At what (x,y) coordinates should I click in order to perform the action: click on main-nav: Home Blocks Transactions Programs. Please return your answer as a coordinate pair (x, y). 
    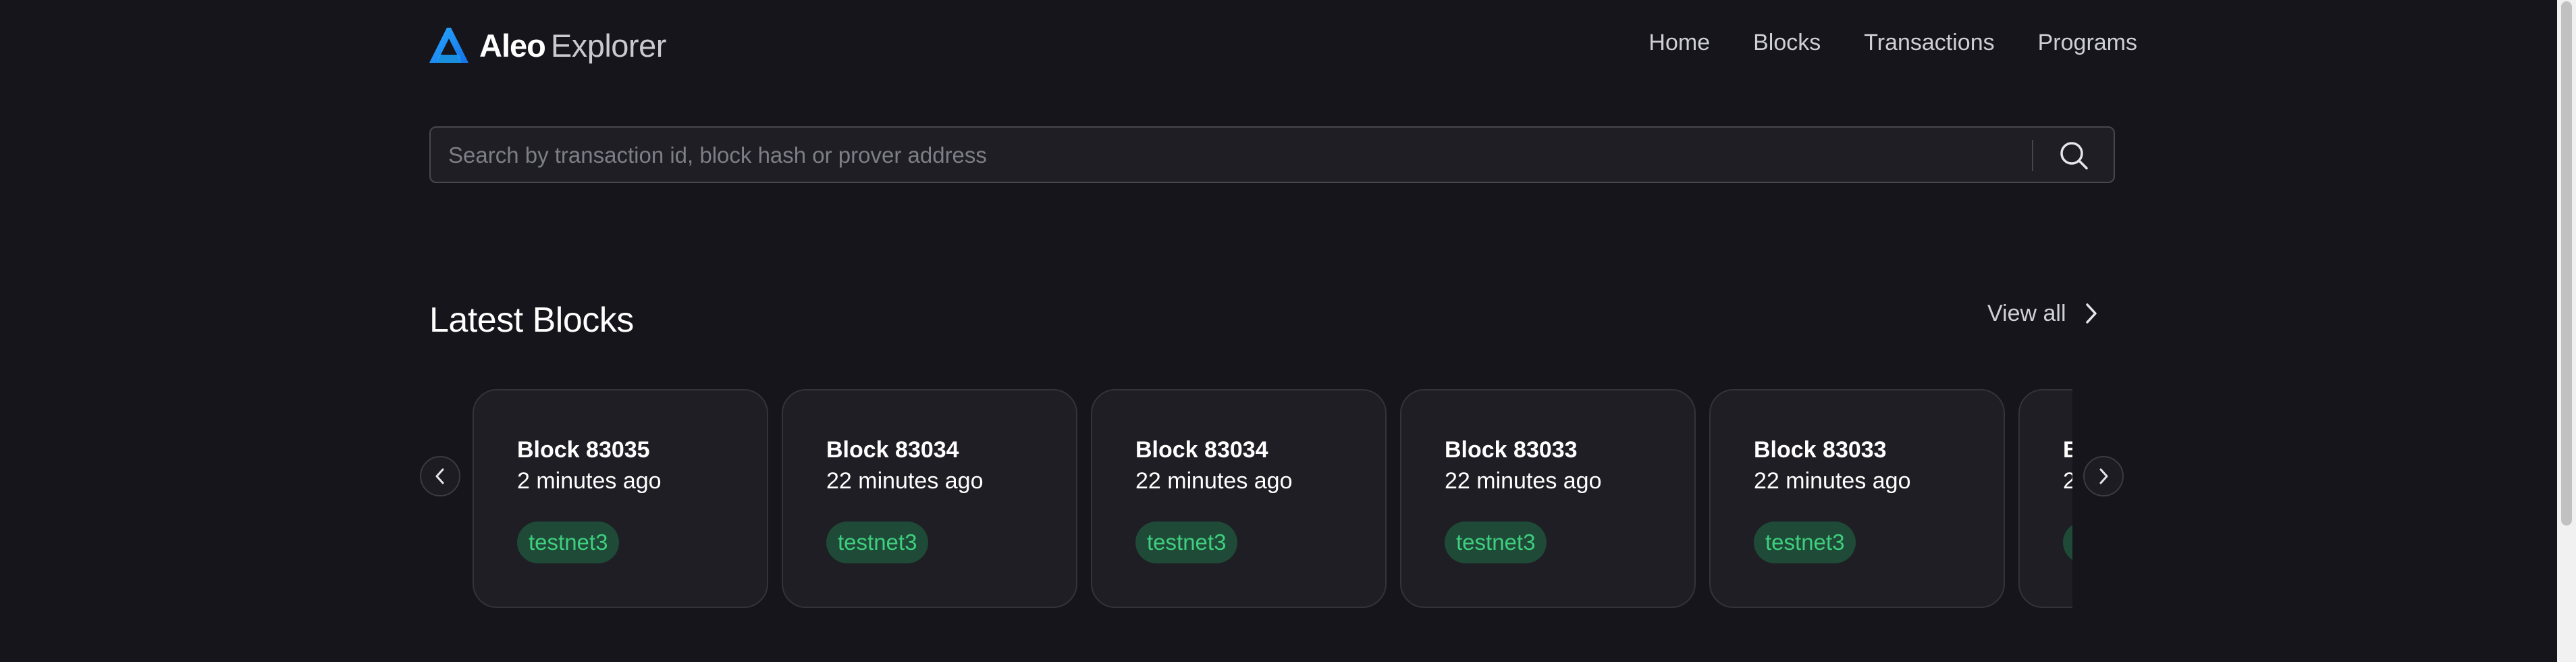
    Looking at the image, I should click on (1893, 43).